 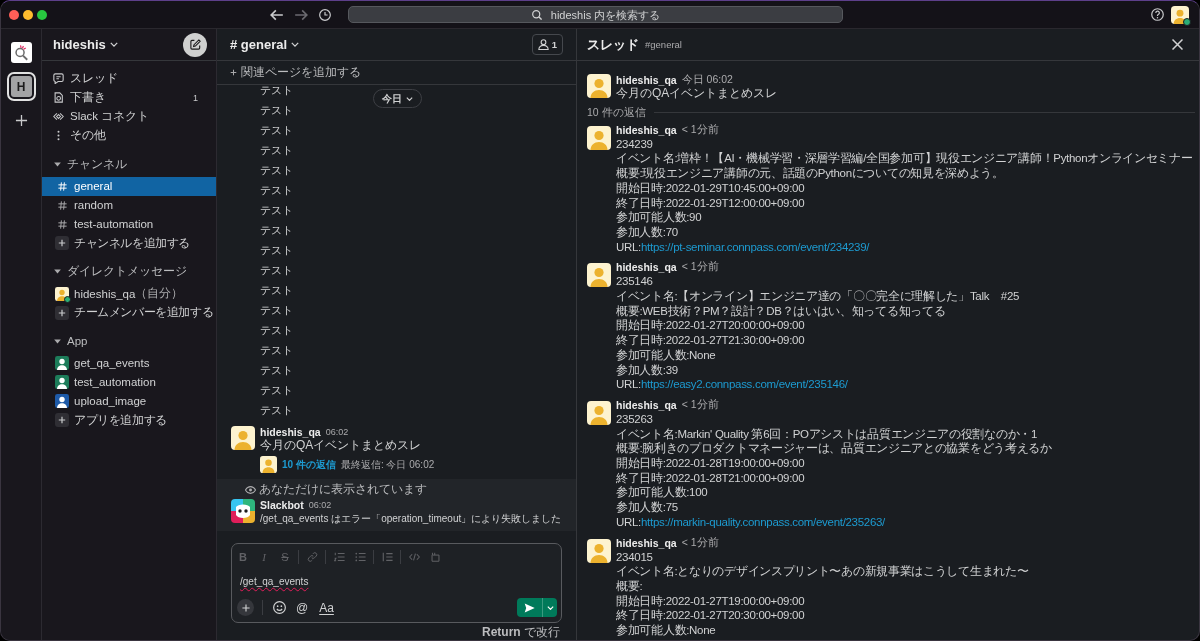 What do you see at coordinates (14, 14) in the screenshot?
I see `window-close-button` at bounding box center [14, 14].